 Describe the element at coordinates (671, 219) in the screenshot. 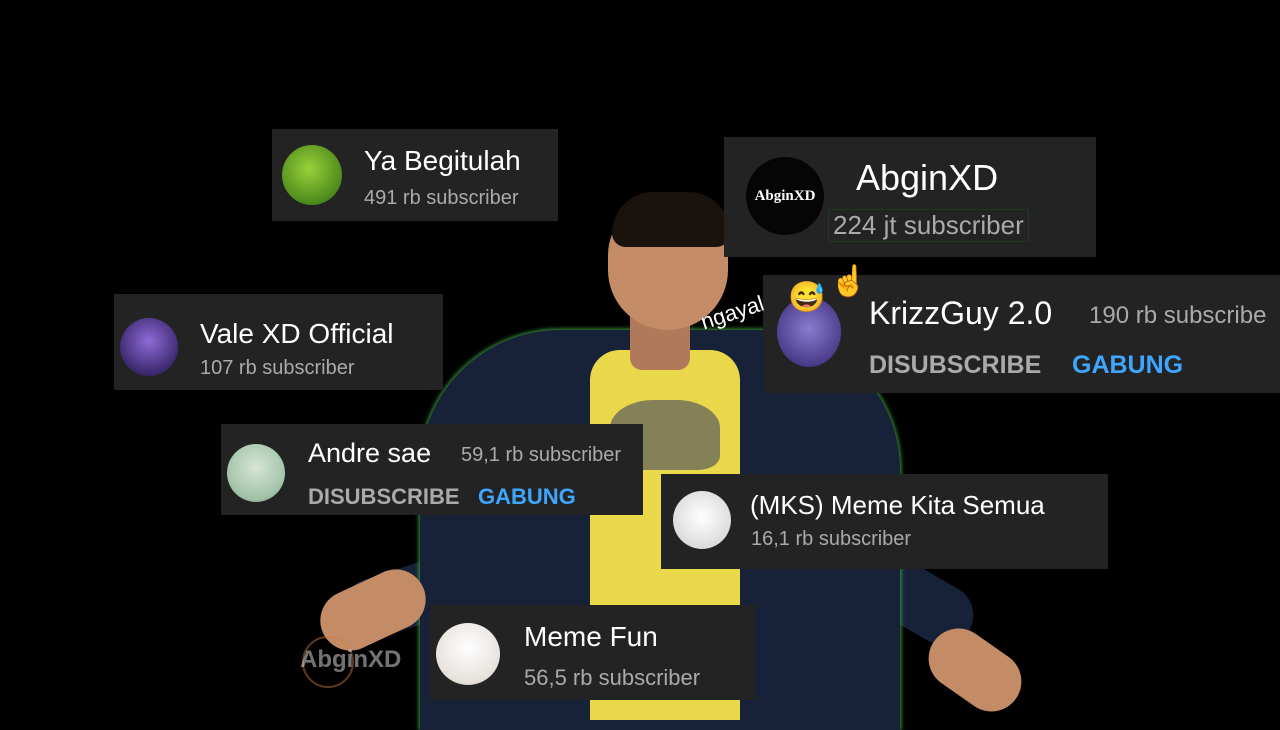

I see `hair` at that location.